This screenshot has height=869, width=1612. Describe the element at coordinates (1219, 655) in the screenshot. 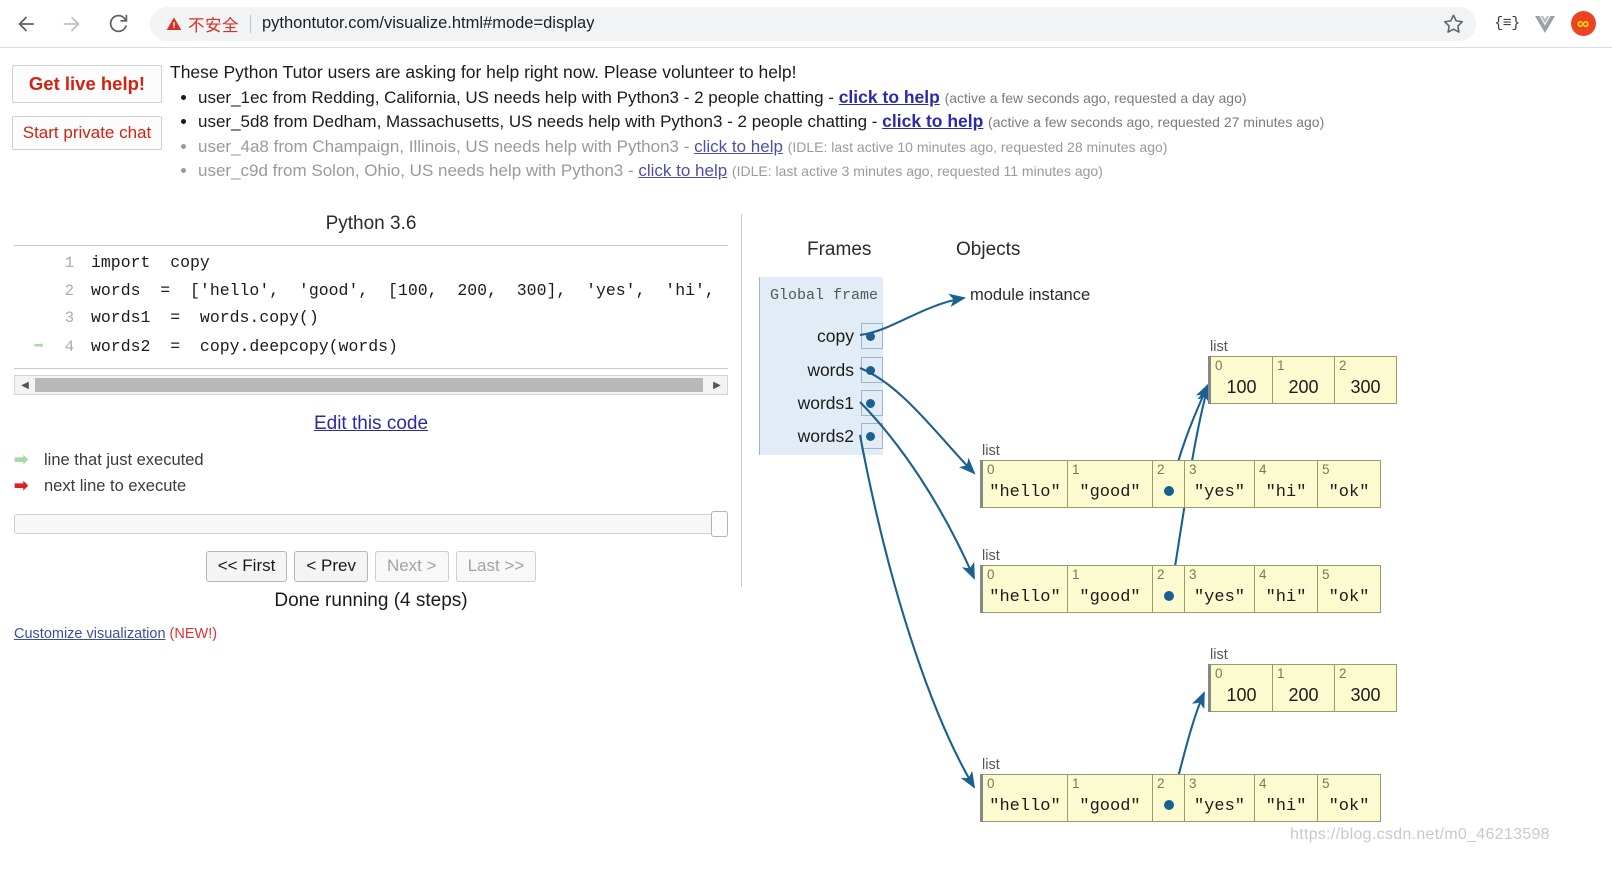

I see `object-type-label: list` at that location.